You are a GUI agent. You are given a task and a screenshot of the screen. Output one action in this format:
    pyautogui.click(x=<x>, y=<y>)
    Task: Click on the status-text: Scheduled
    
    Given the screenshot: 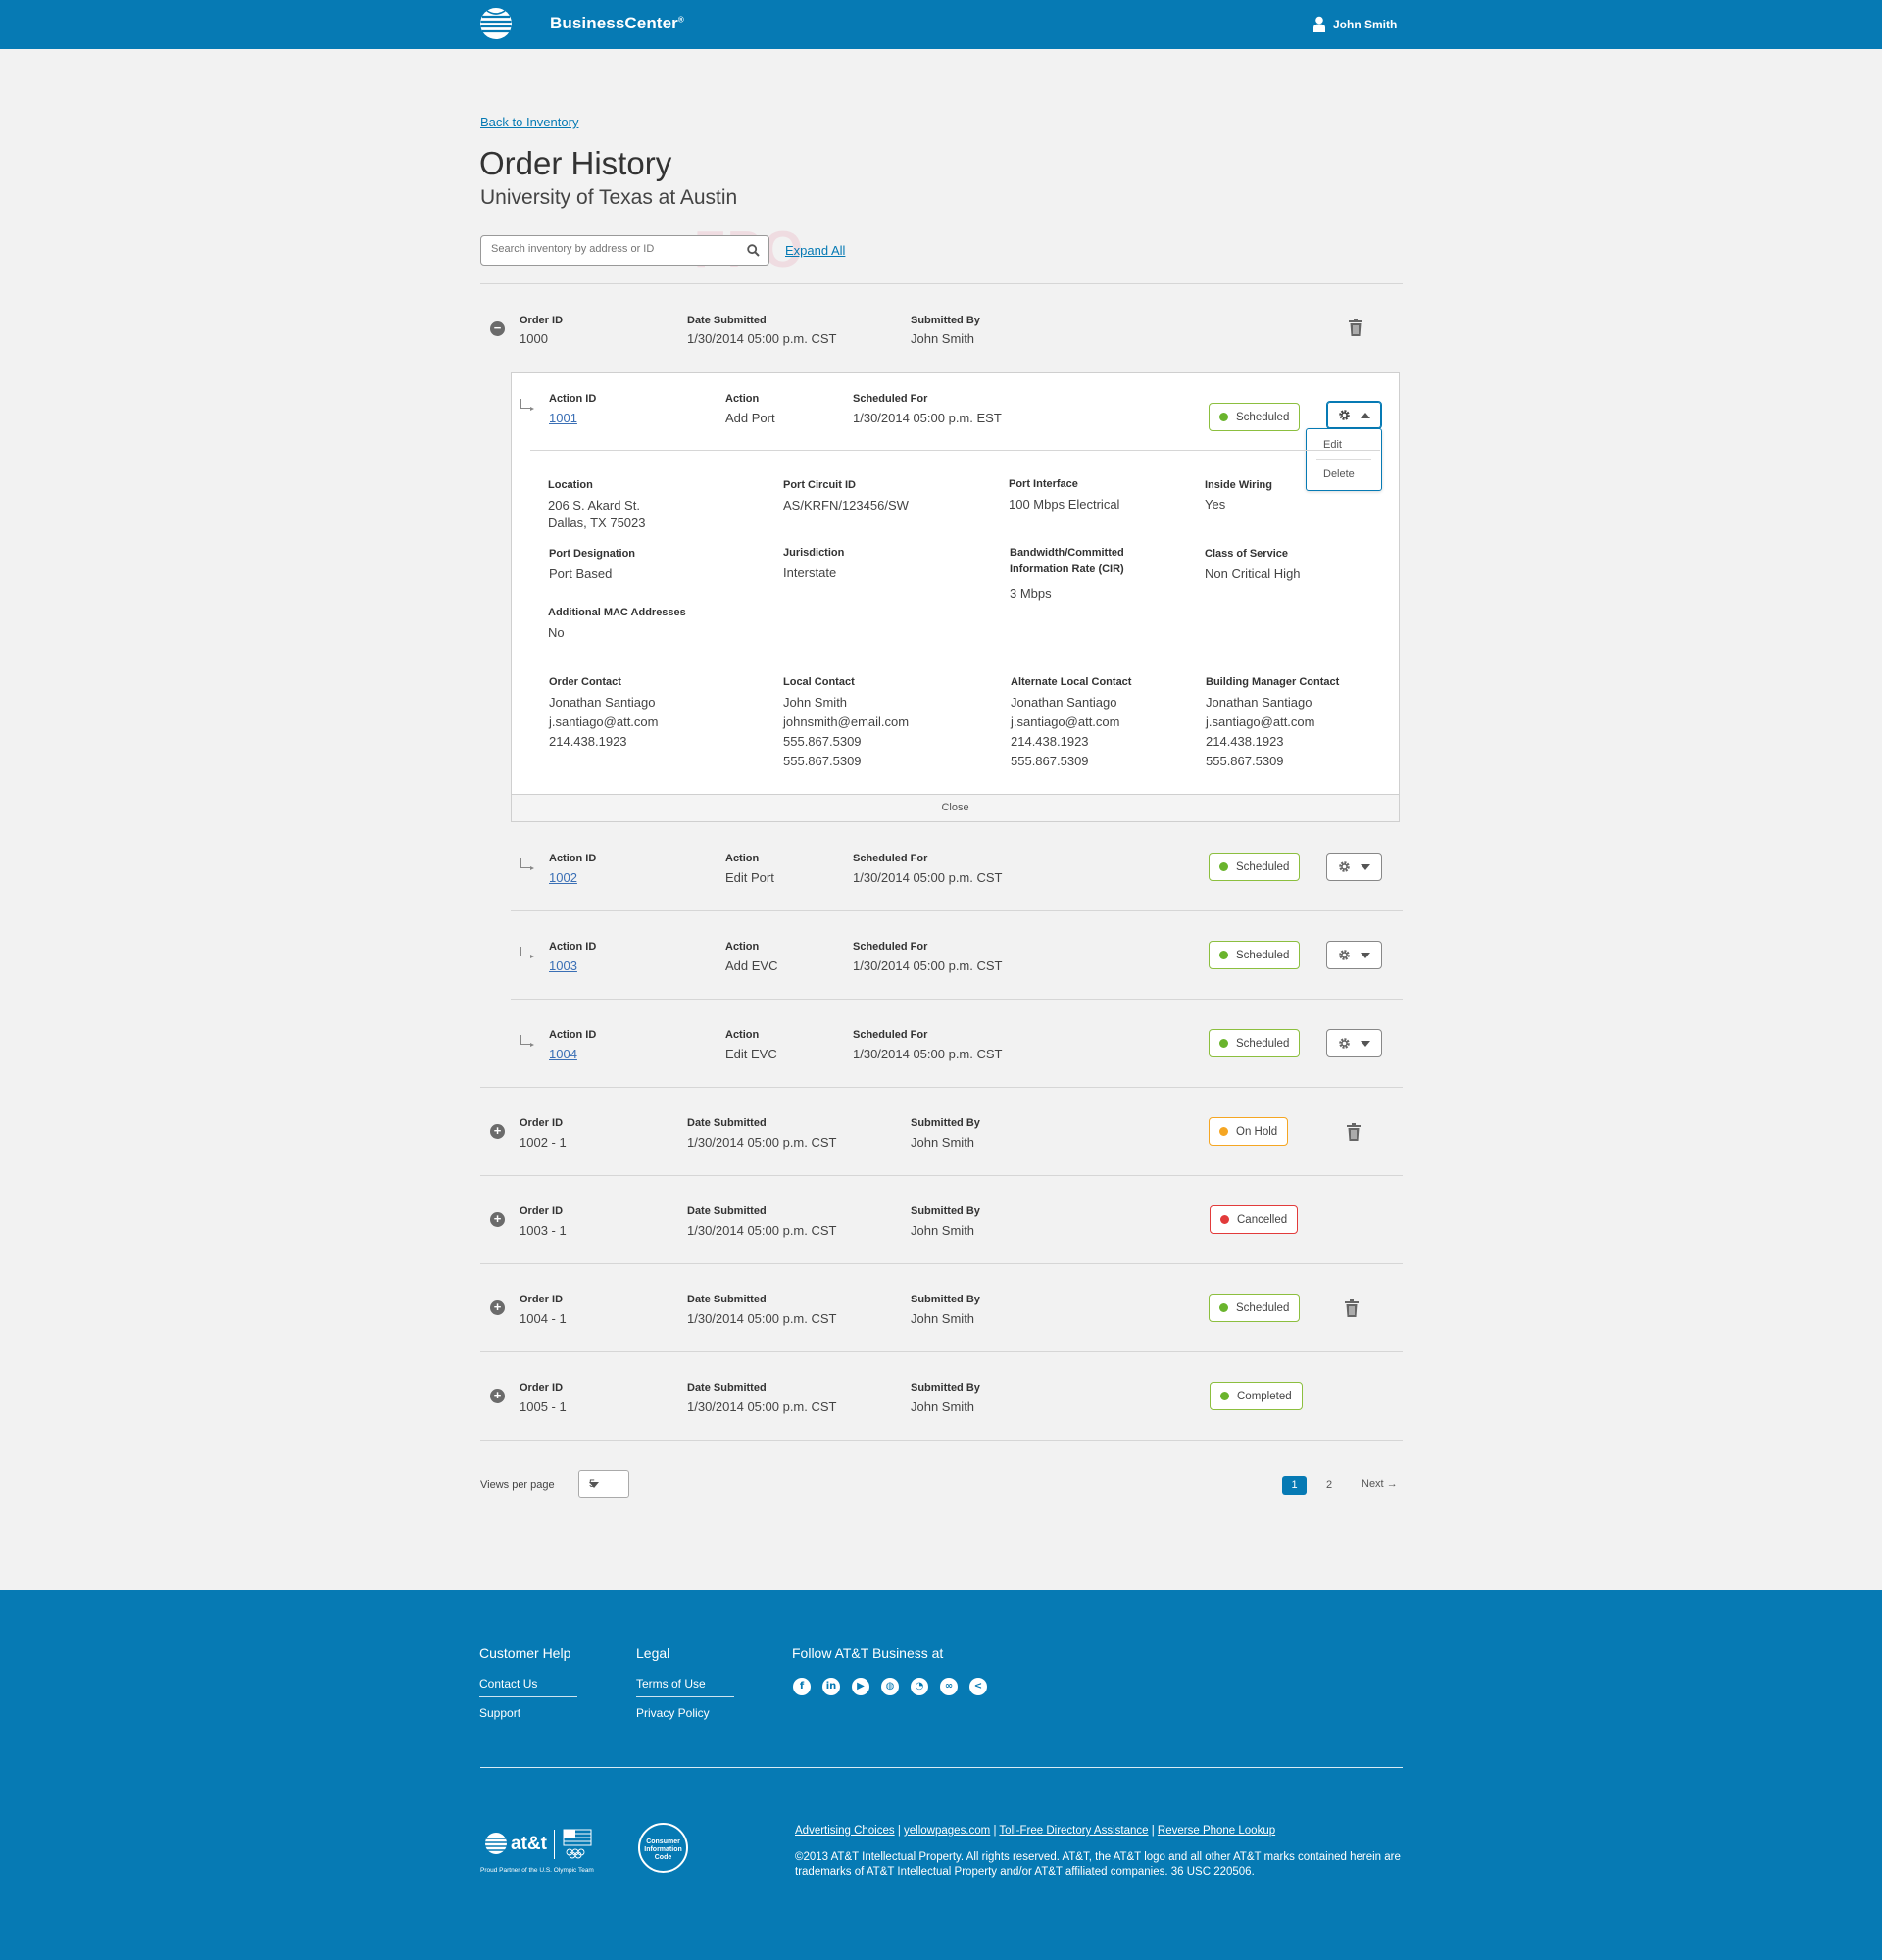 What is the action you would take?
    pyautogui.click(x=1263, y=1043)
    